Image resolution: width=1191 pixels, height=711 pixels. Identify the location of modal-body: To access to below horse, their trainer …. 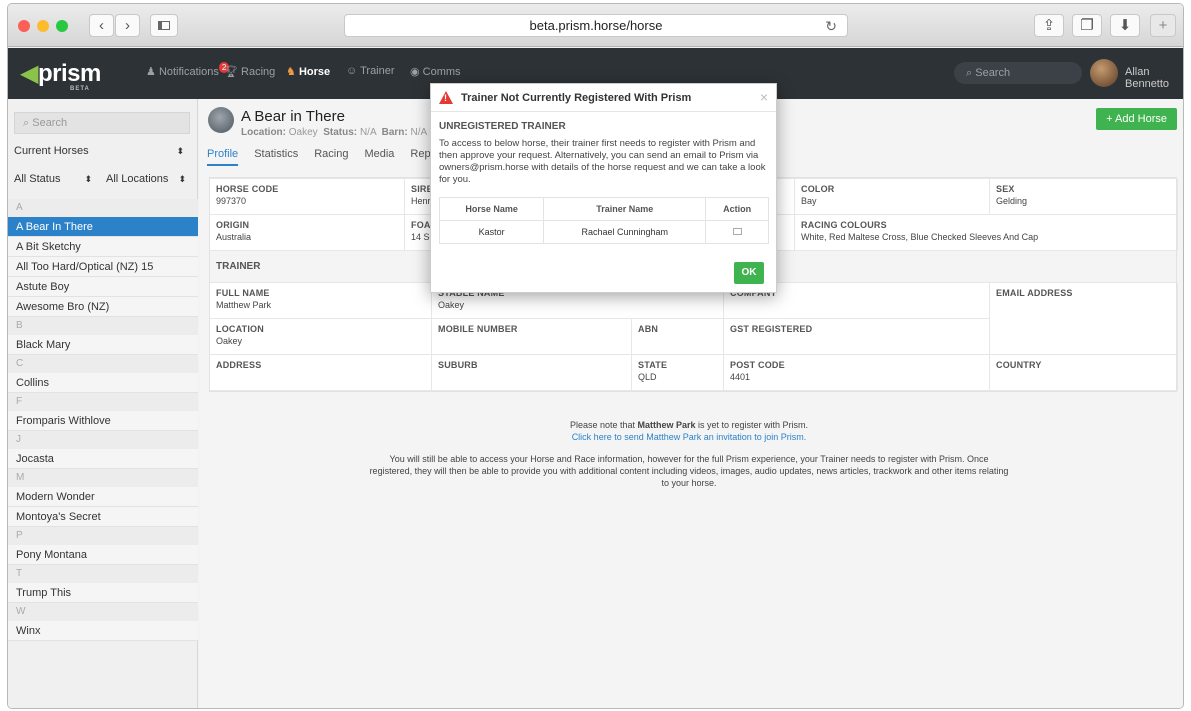
(602, 161).